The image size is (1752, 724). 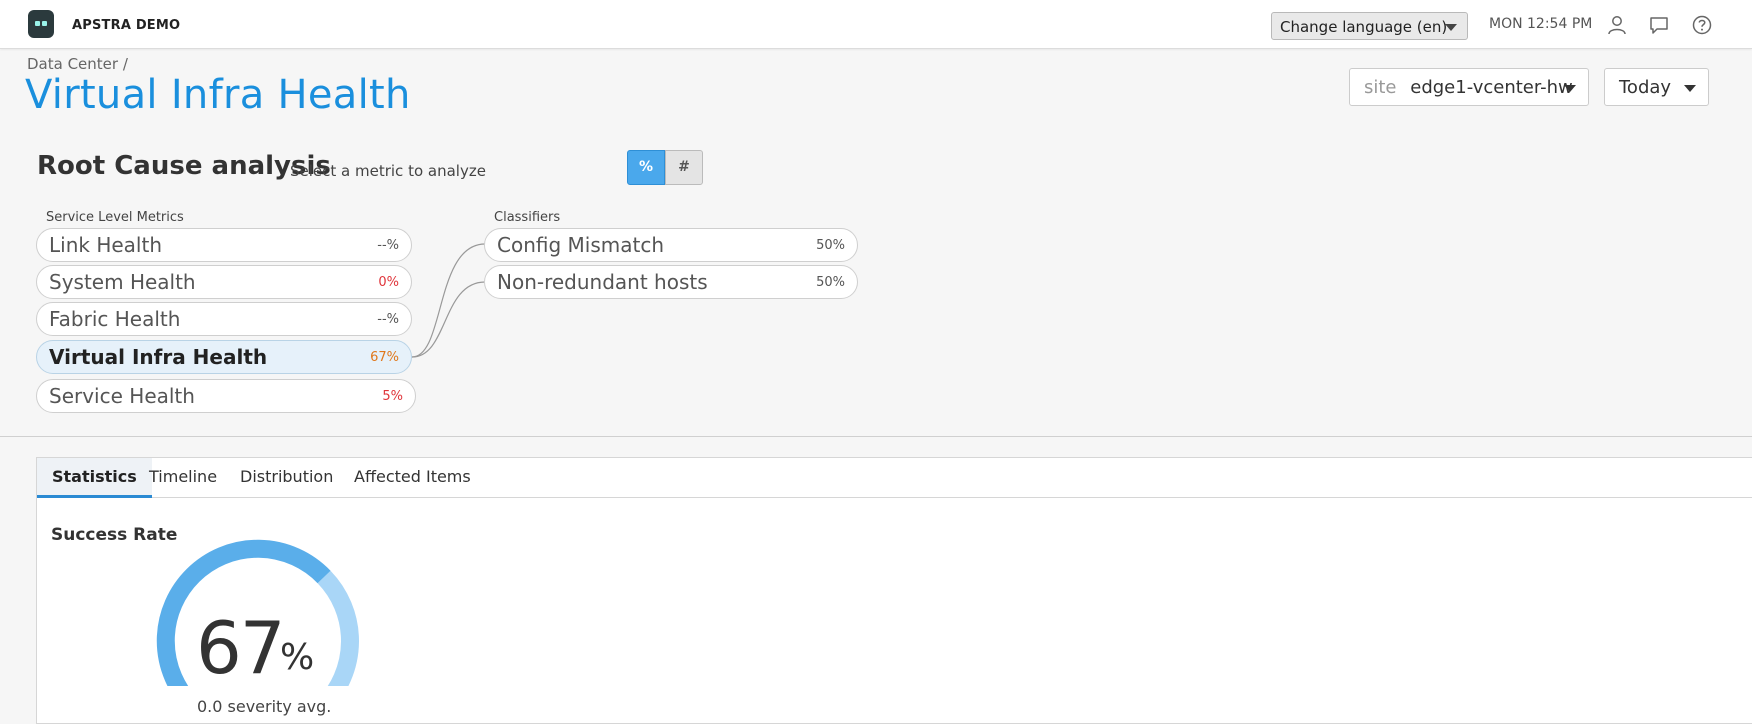 I want to click on clock: MON 12:54 PM, so click(x=1541, y=24).